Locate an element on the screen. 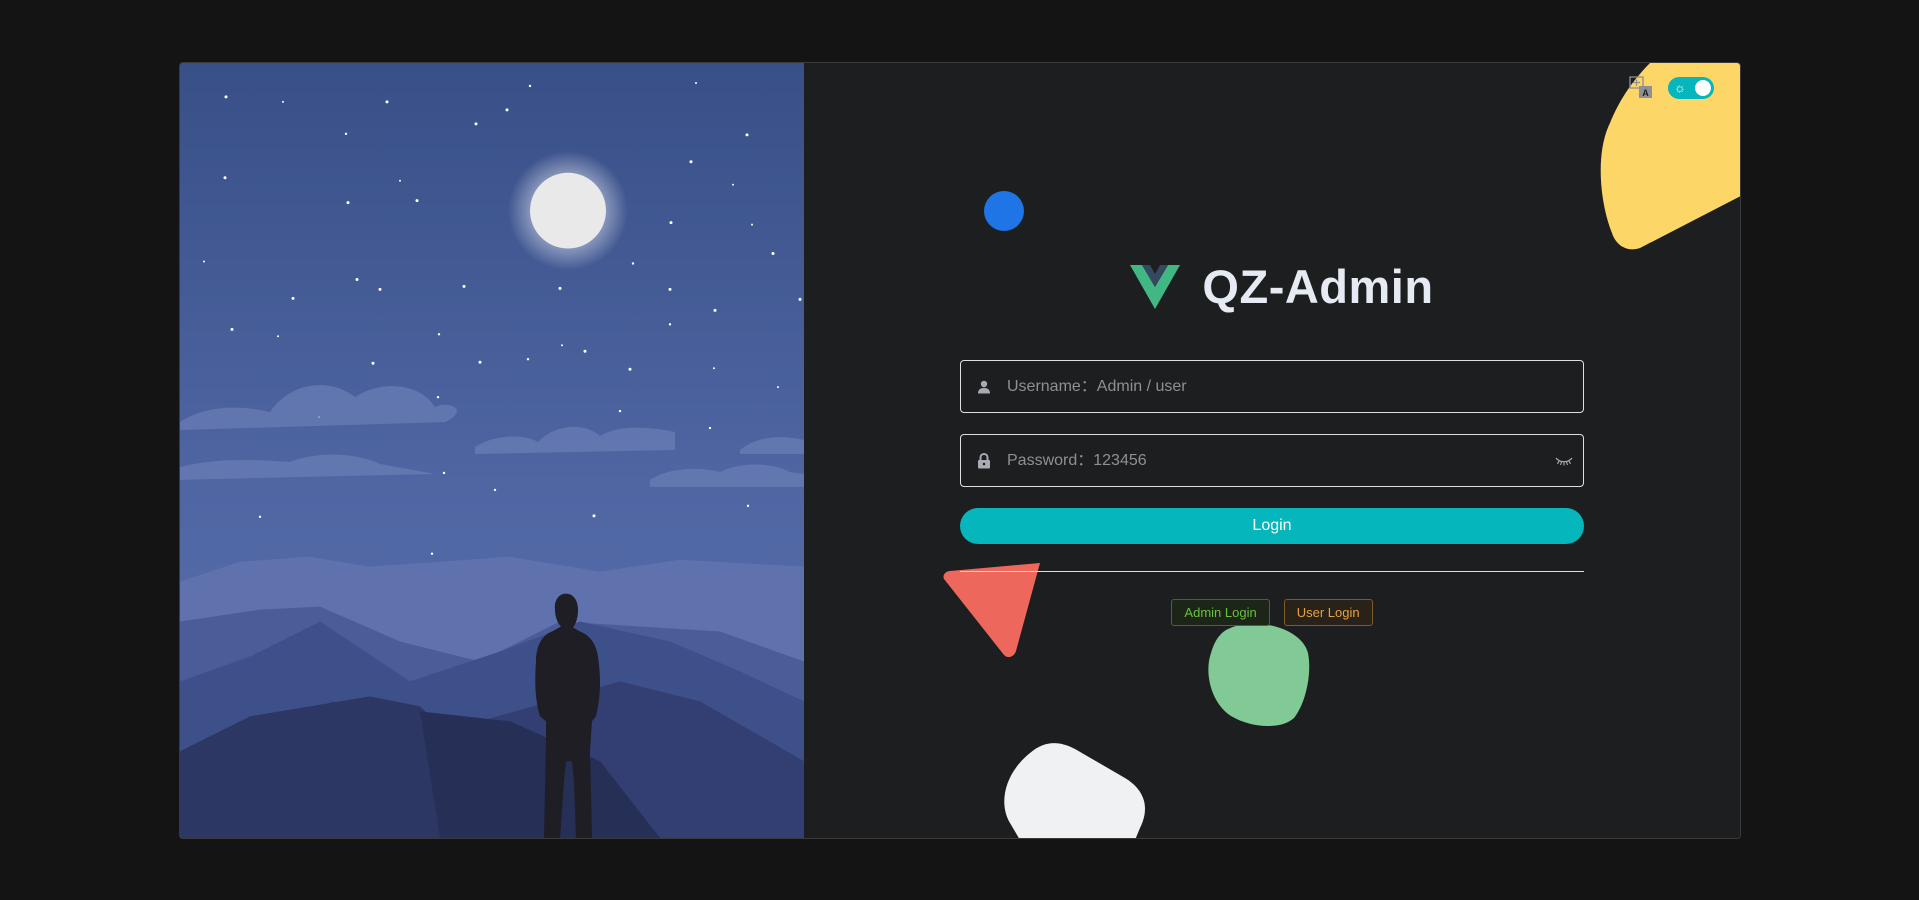 This screenshot has height=900, width=1919. sun-icon: ☼ is located at coordinates (1680, 87).